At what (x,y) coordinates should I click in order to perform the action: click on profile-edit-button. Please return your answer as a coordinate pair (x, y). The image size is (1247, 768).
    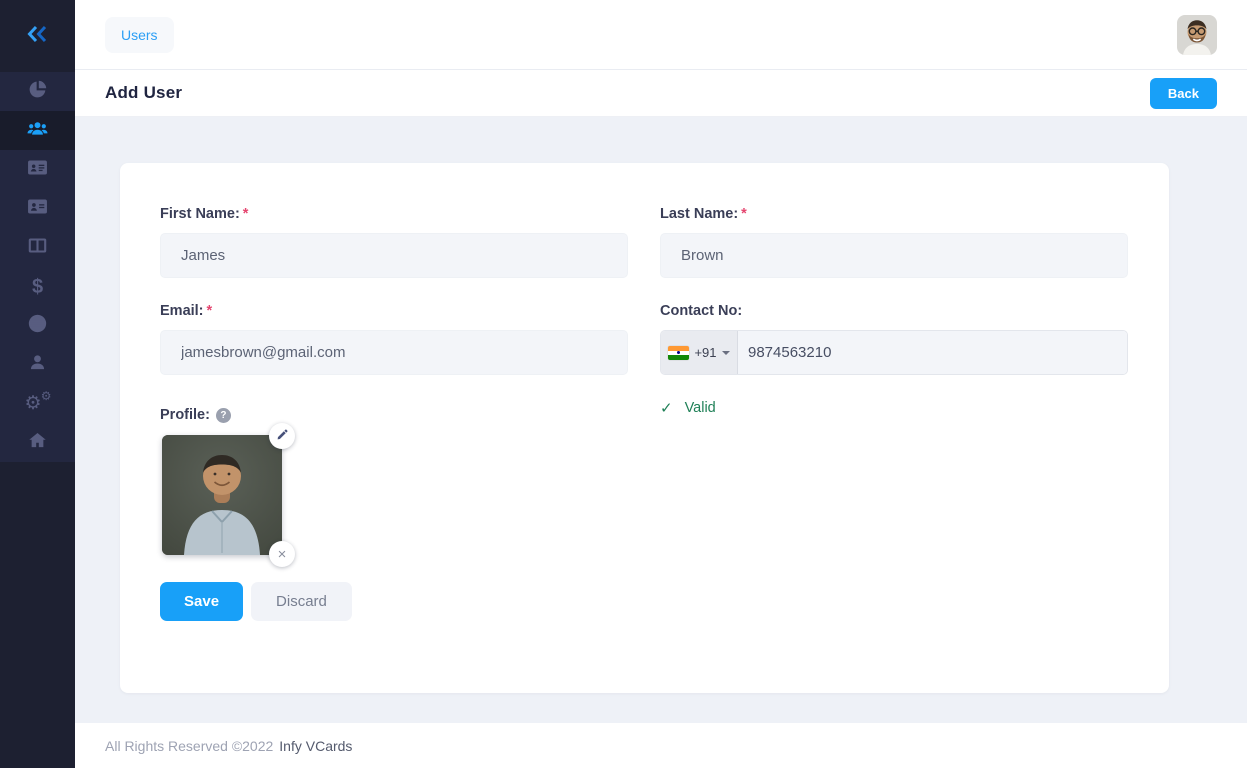
    Looking at the image, I should click on (282, 436).